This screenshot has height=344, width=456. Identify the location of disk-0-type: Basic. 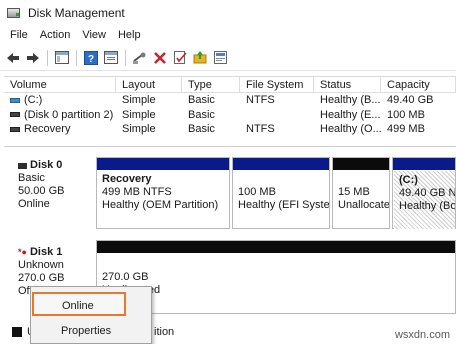
(31, 178).